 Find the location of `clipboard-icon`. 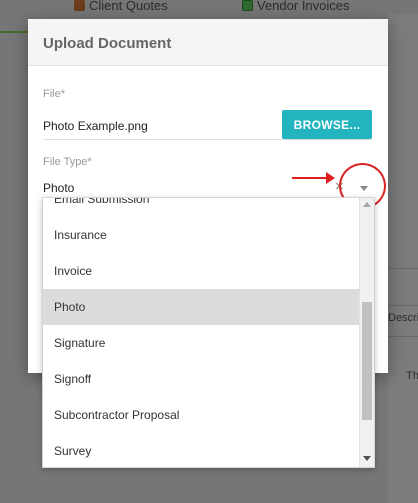

clipboard-icon is located at coordinates (79, 5).